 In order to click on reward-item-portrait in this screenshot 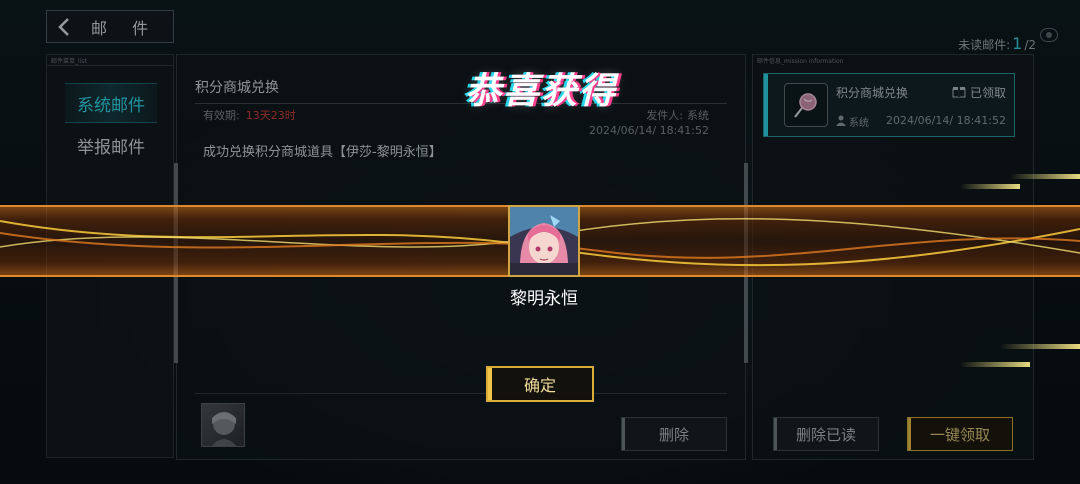, I will do `click(544, 241)`.